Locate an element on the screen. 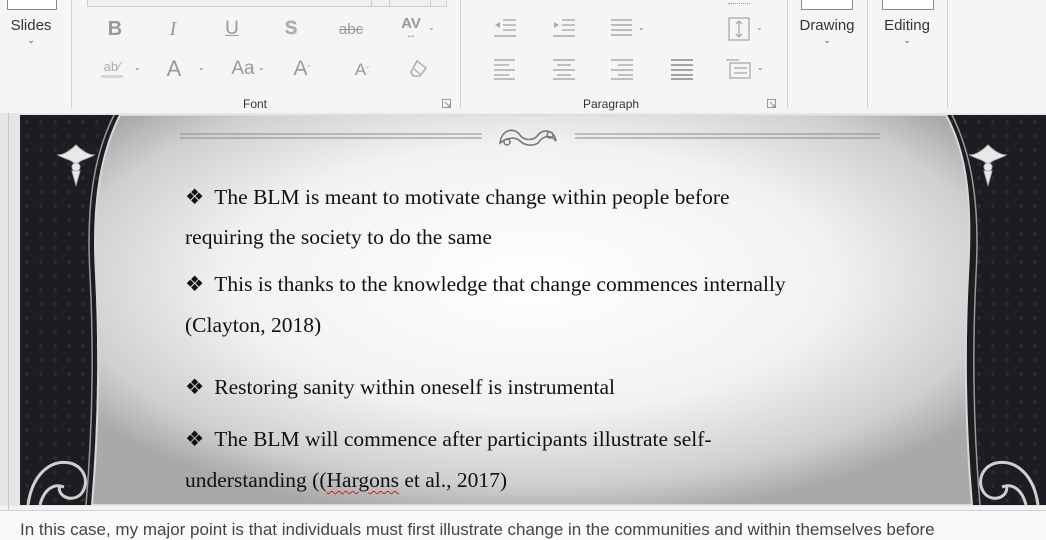 The image size is (1046, 540). strikethrough-icon: abc is located at coordinates (351, 29).